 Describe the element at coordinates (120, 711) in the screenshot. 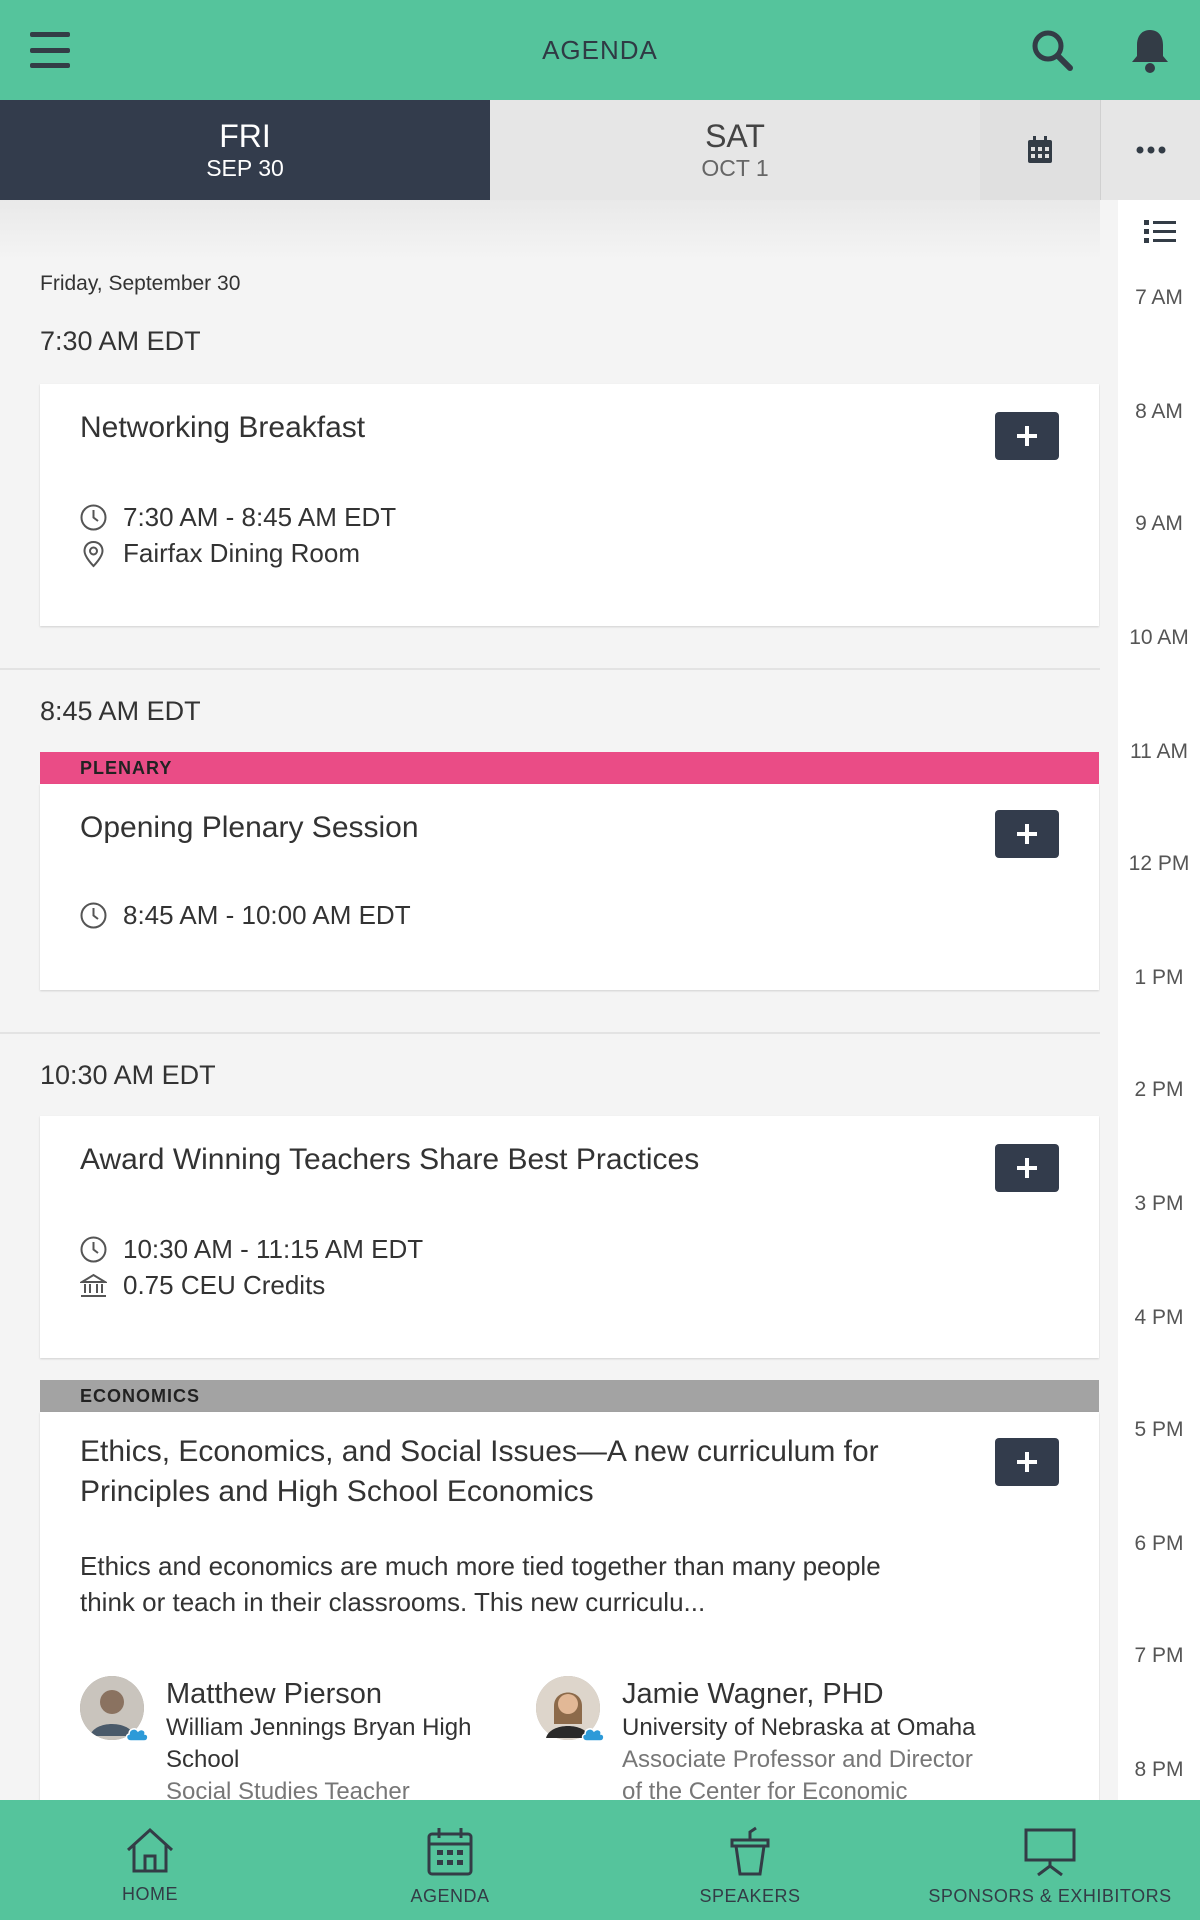

I see `time-heading: 8:45 AM EDT` at that location.